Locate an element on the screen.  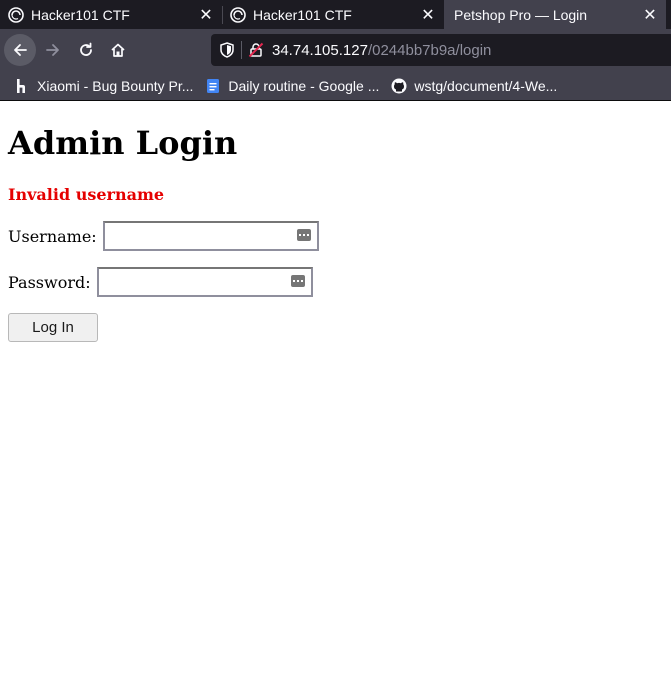
google-docs-icon is located at coordinates (213, 86).